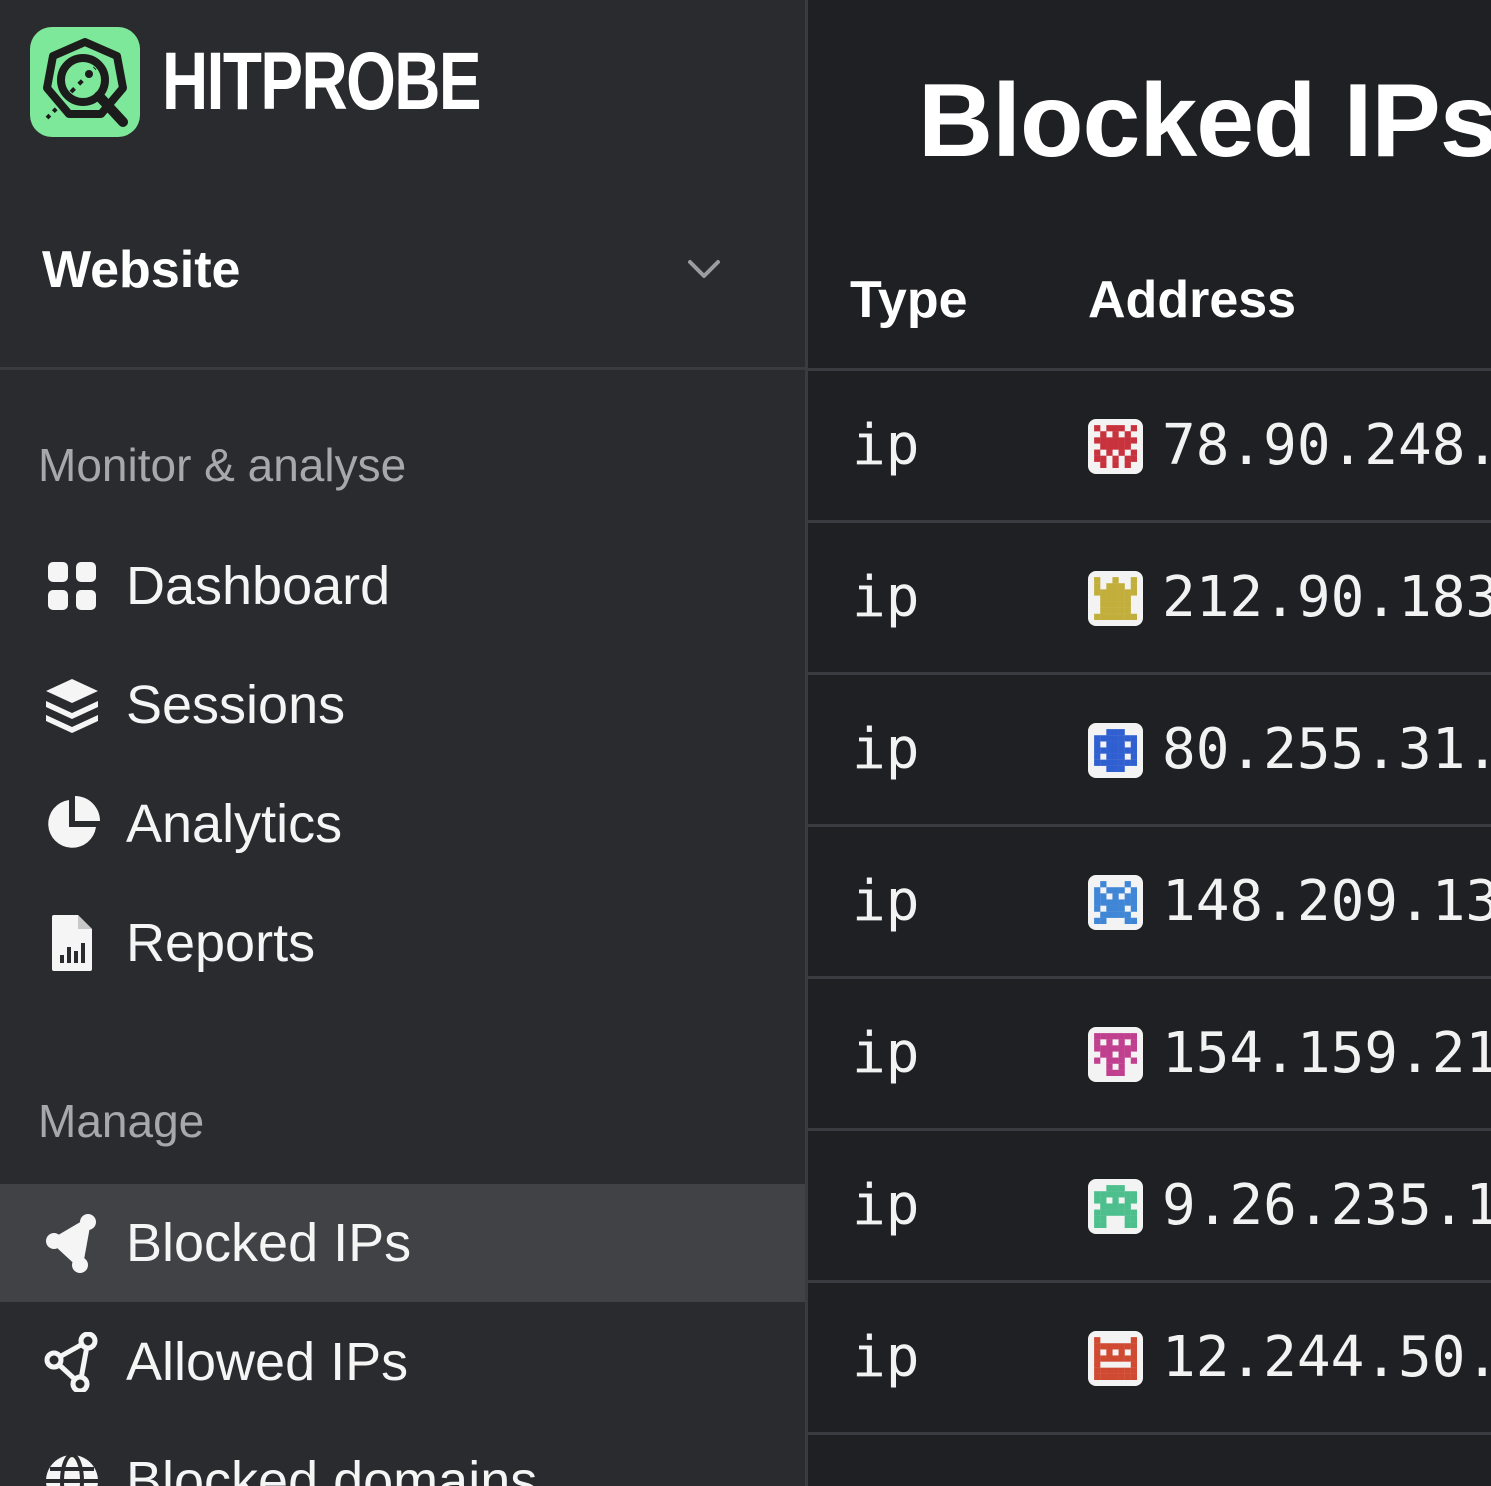 This screenshot has width=1491, height=1486. What do you see at coordinates (72, 1468) in the screenshot?
I see `globe-icon` at bounding box center [72, 1468].